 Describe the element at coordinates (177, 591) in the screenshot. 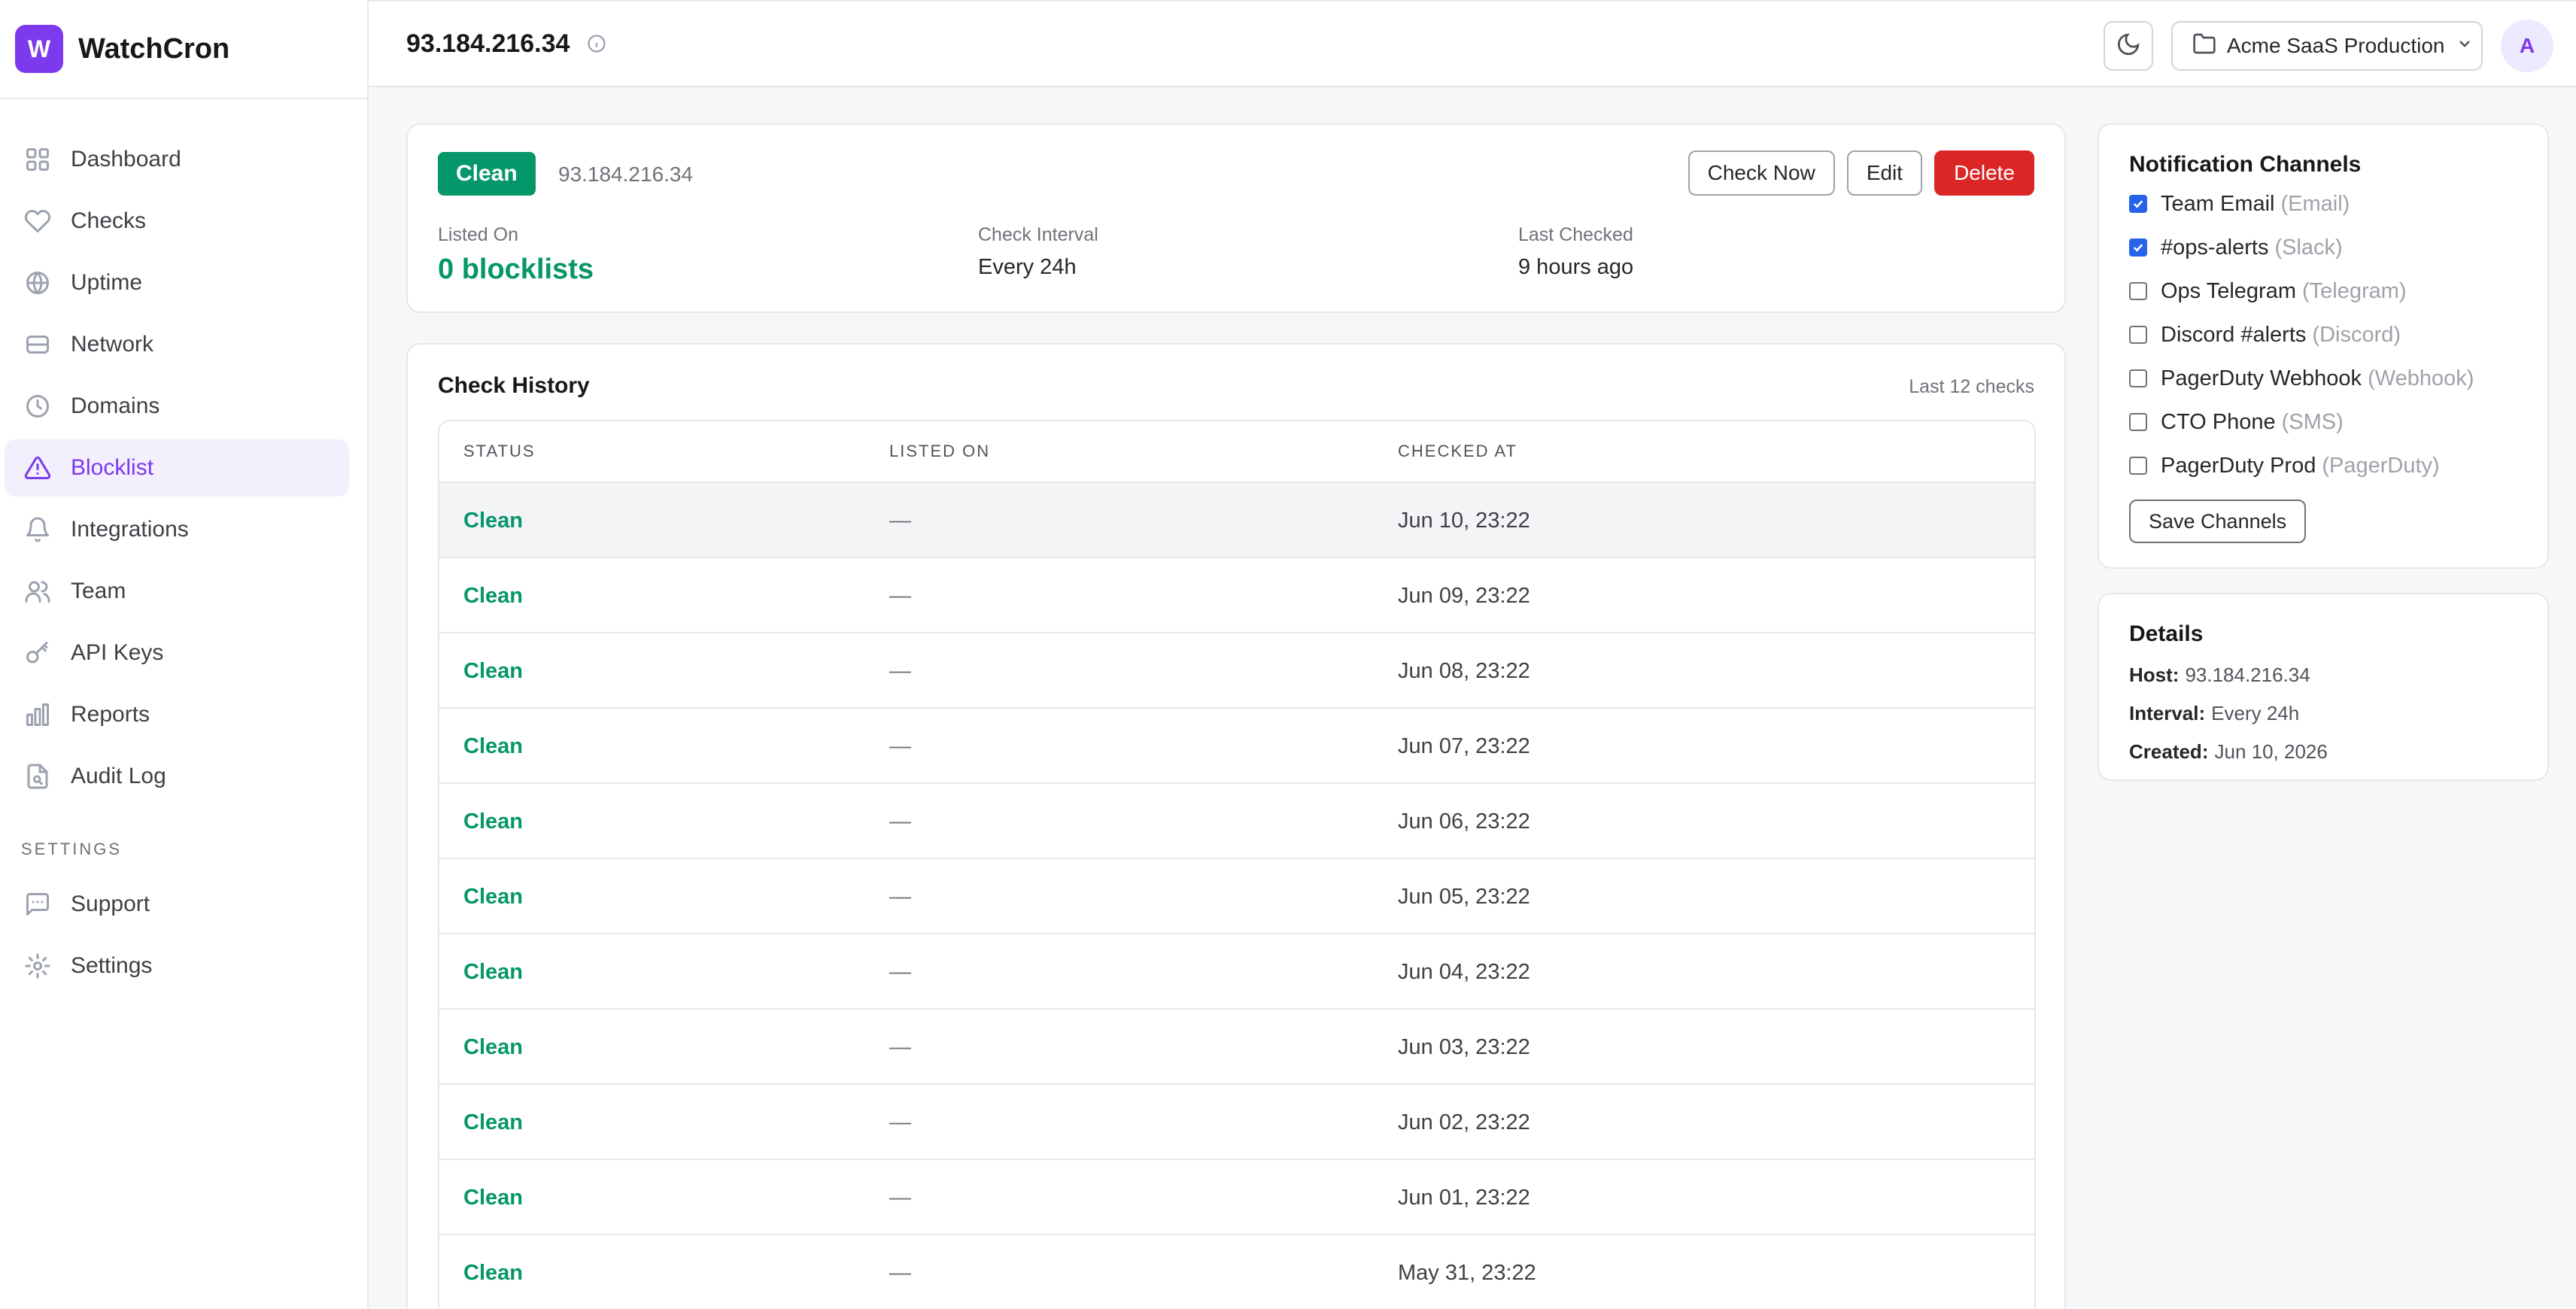

I see `sidebar-item-team: Team` at that location.